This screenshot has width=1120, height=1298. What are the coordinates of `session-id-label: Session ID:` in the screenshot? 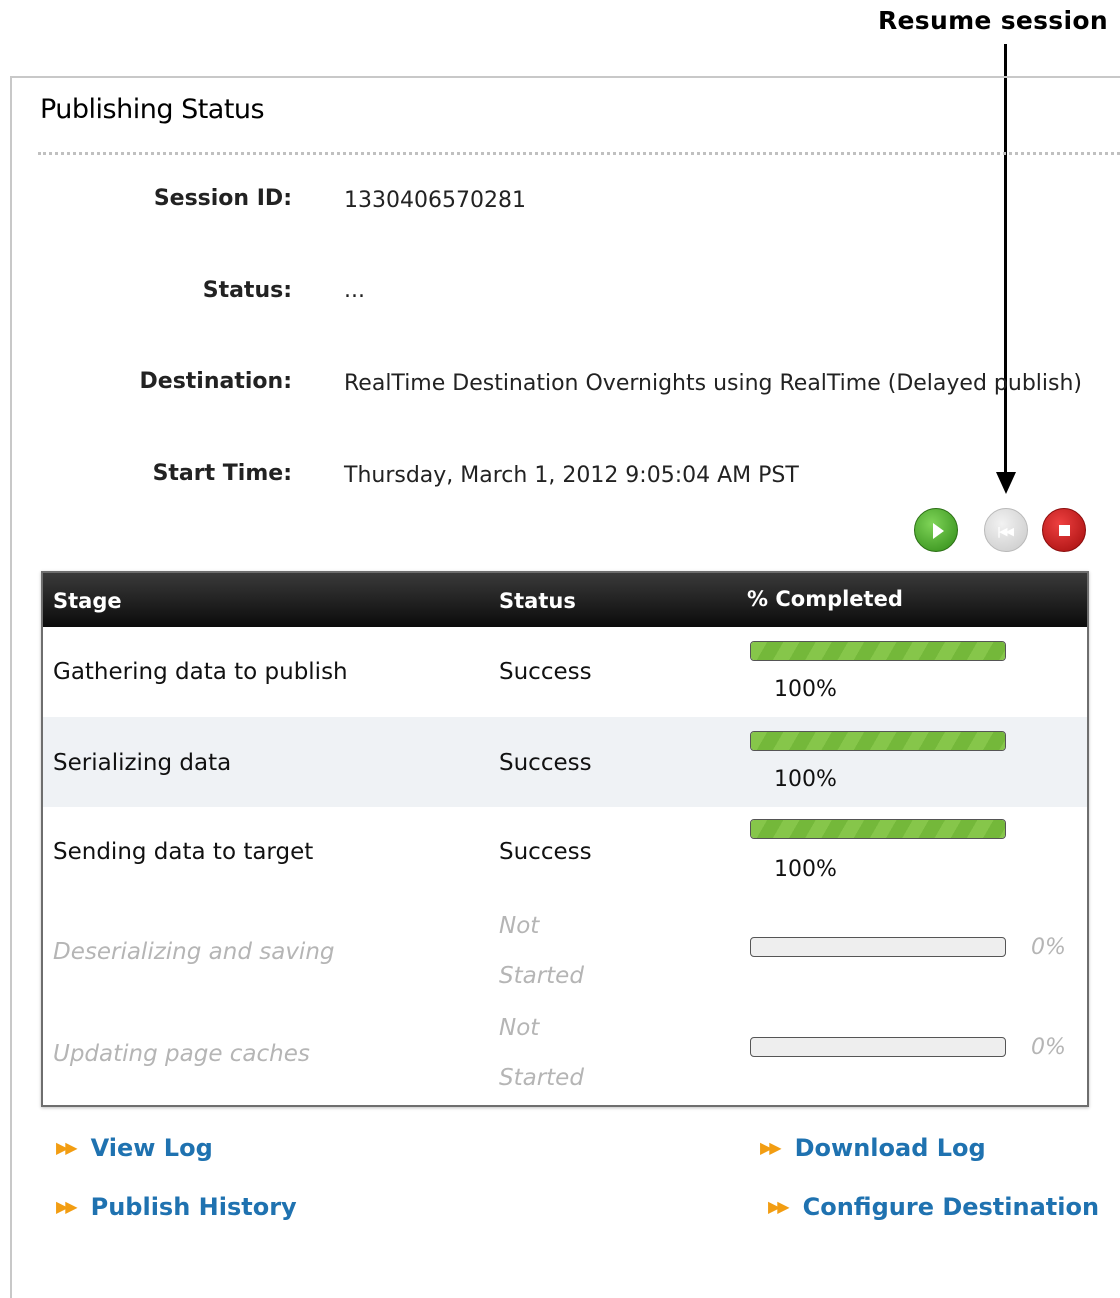 It's located at (222, 198).